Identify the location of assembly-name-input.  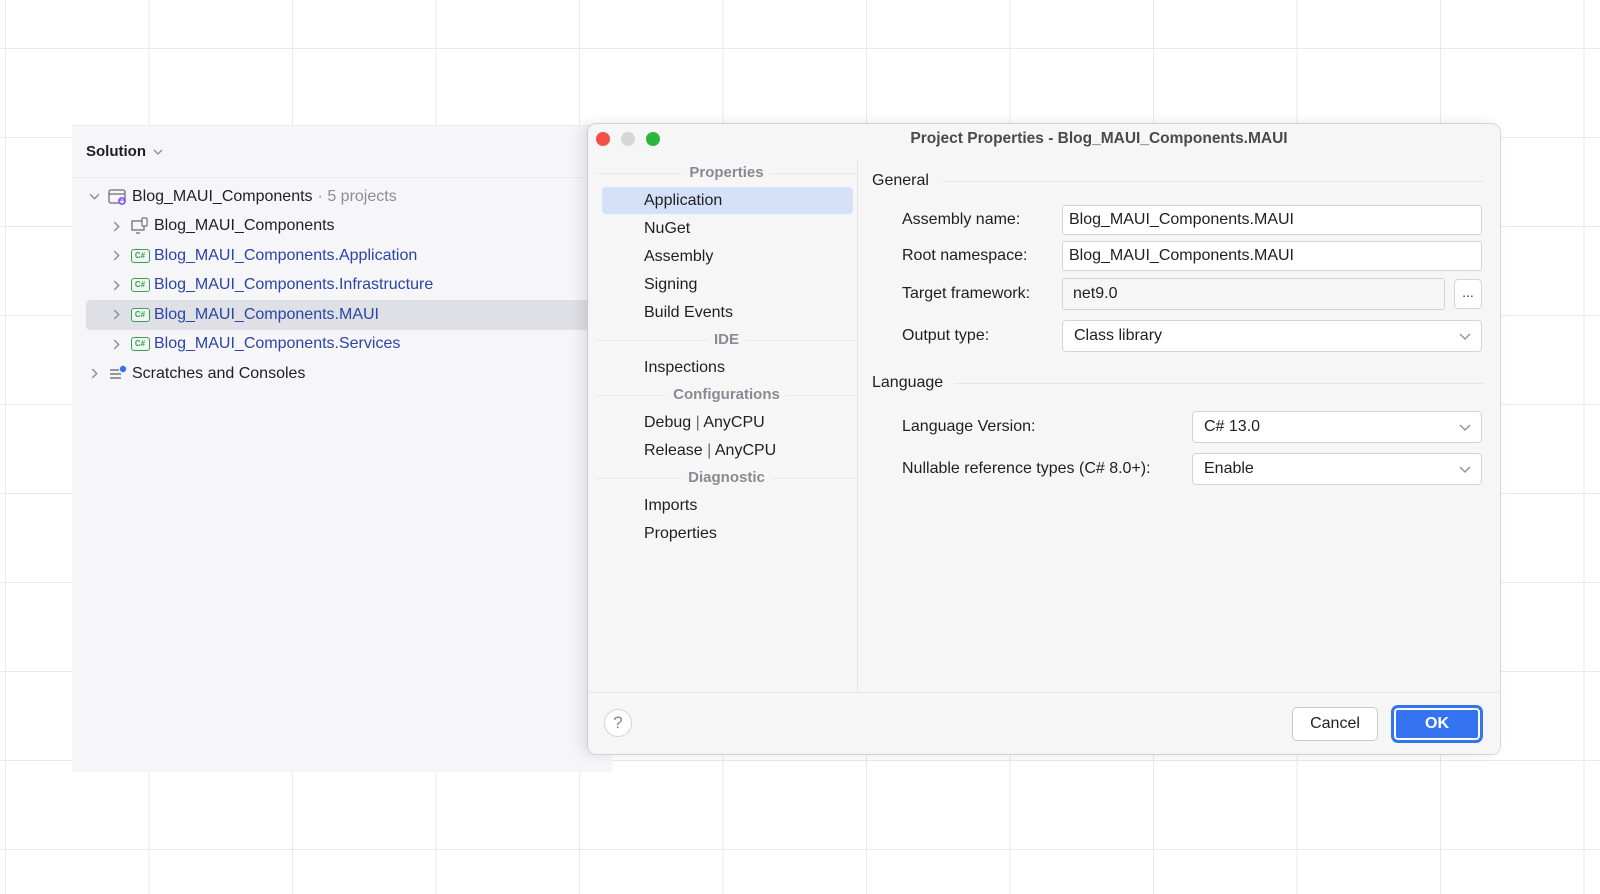
(1272, 220).